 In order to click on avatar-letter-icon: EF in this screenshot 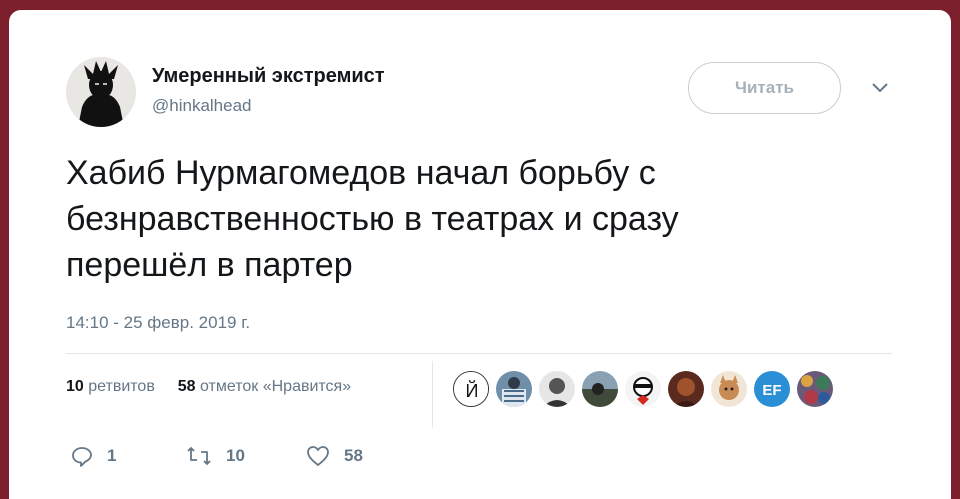, I will do `click(772, 389)`.